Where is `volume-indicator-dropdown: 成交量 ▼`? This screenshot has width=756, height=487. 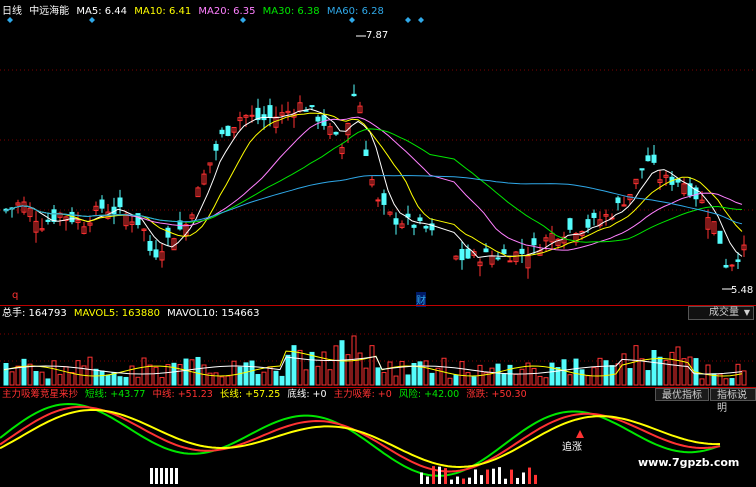
volume-indicator-dropdown: 成交量 ▼ is located at coordinates (721, 313).